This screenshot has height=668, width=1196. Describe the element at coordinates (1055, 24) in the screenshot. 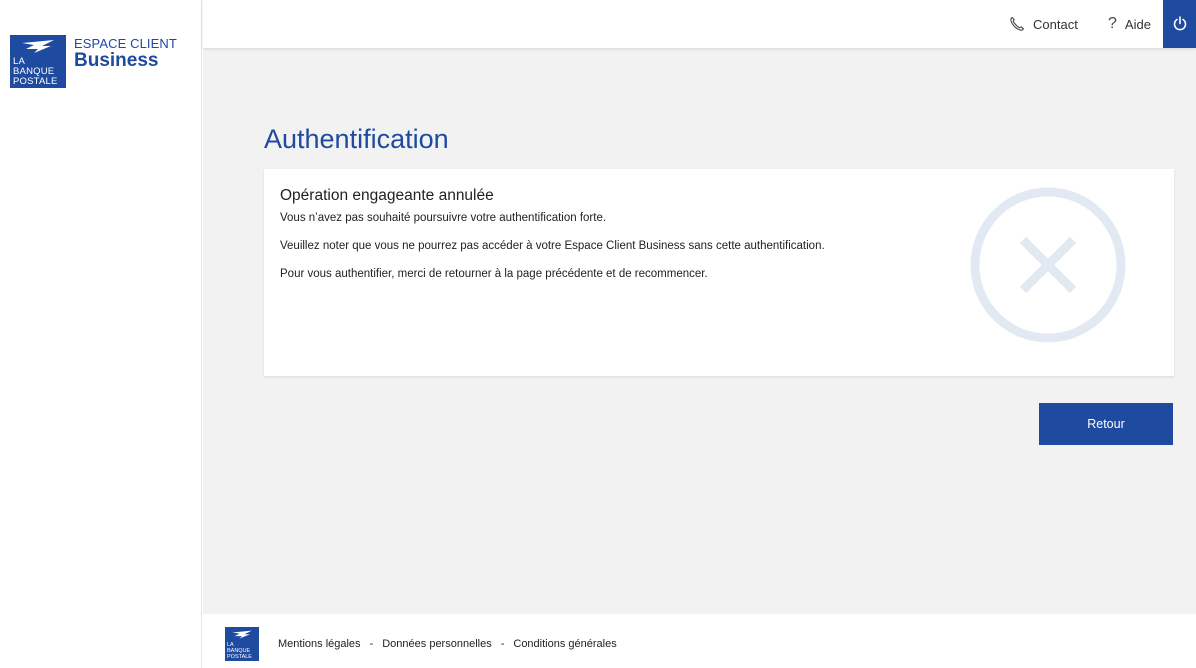

I see `contact-label: Contact` at that location.